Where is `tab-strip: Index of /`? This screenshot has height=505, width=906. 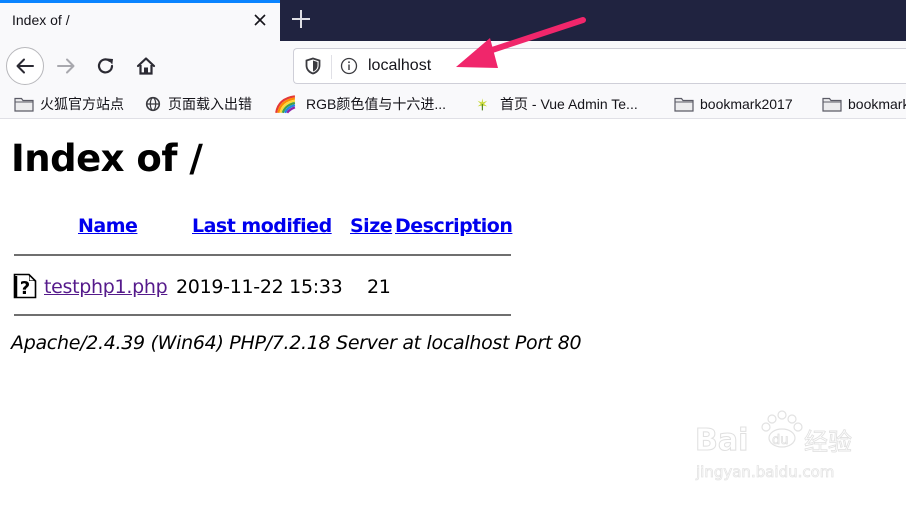 tab-strip: Index of / is located at coordinates (453, 20).